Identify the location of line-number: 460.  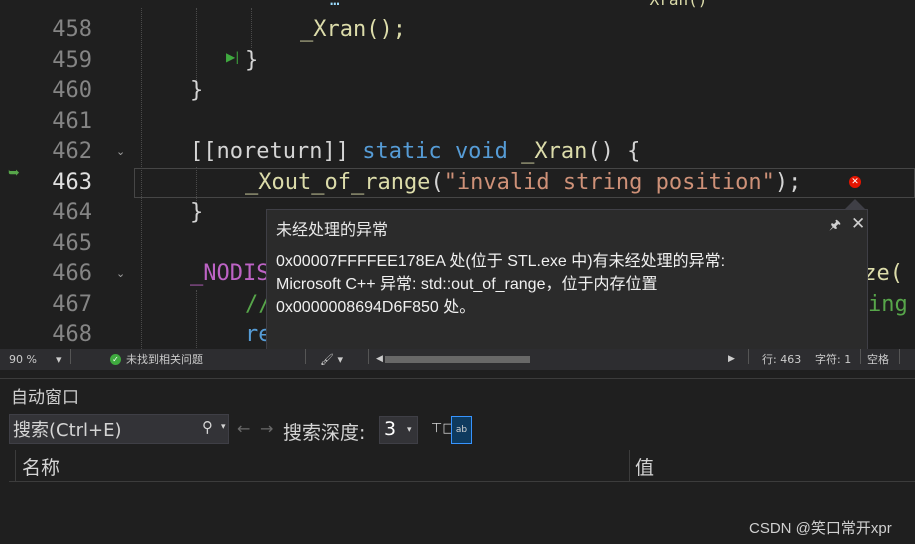
(72, 90).